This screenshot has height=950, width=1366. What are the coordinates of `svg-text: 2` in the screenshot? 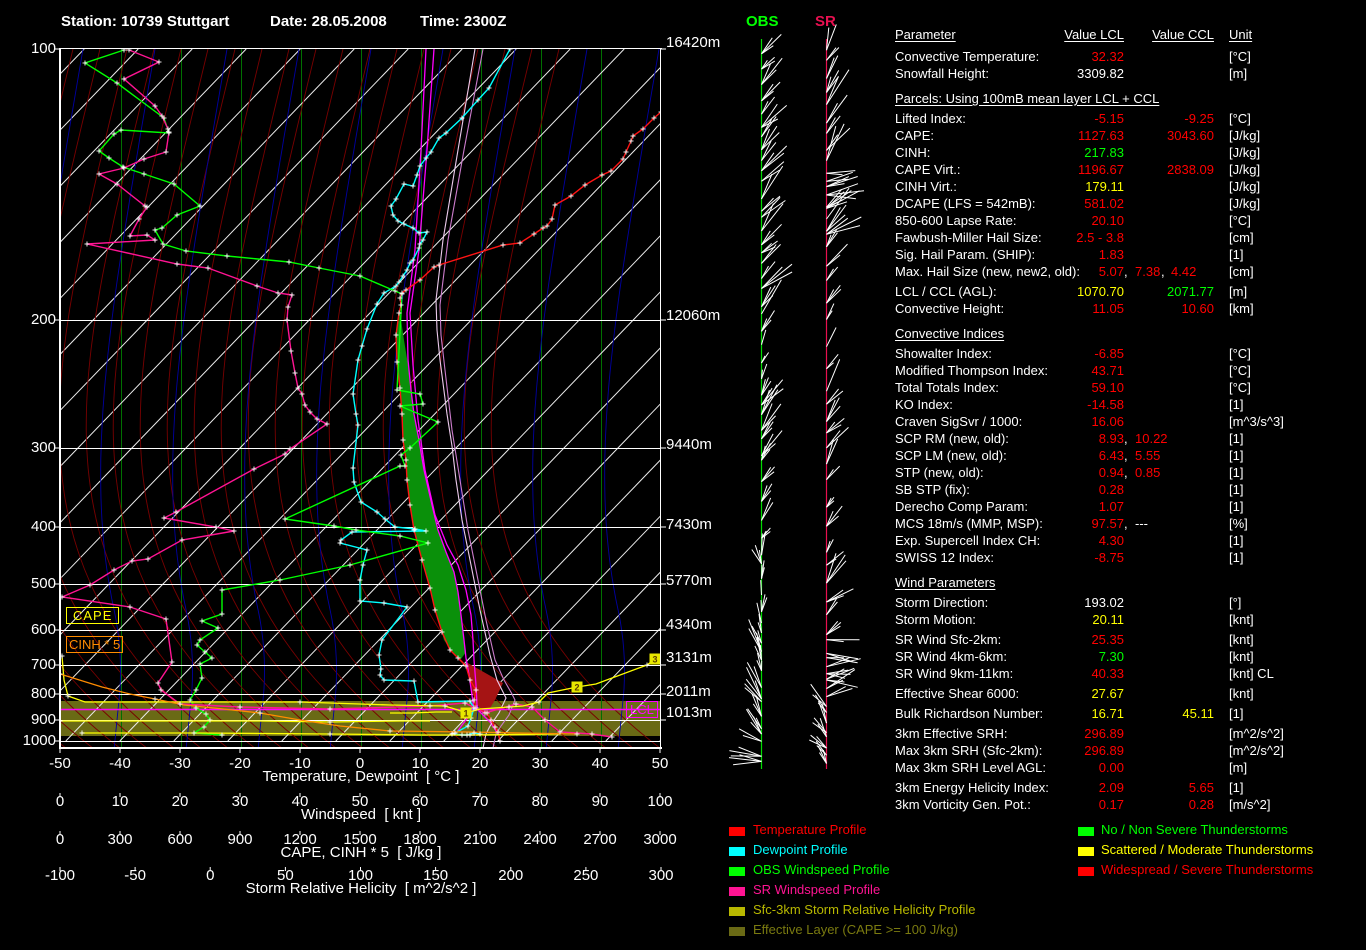 It's located at (576, 688).